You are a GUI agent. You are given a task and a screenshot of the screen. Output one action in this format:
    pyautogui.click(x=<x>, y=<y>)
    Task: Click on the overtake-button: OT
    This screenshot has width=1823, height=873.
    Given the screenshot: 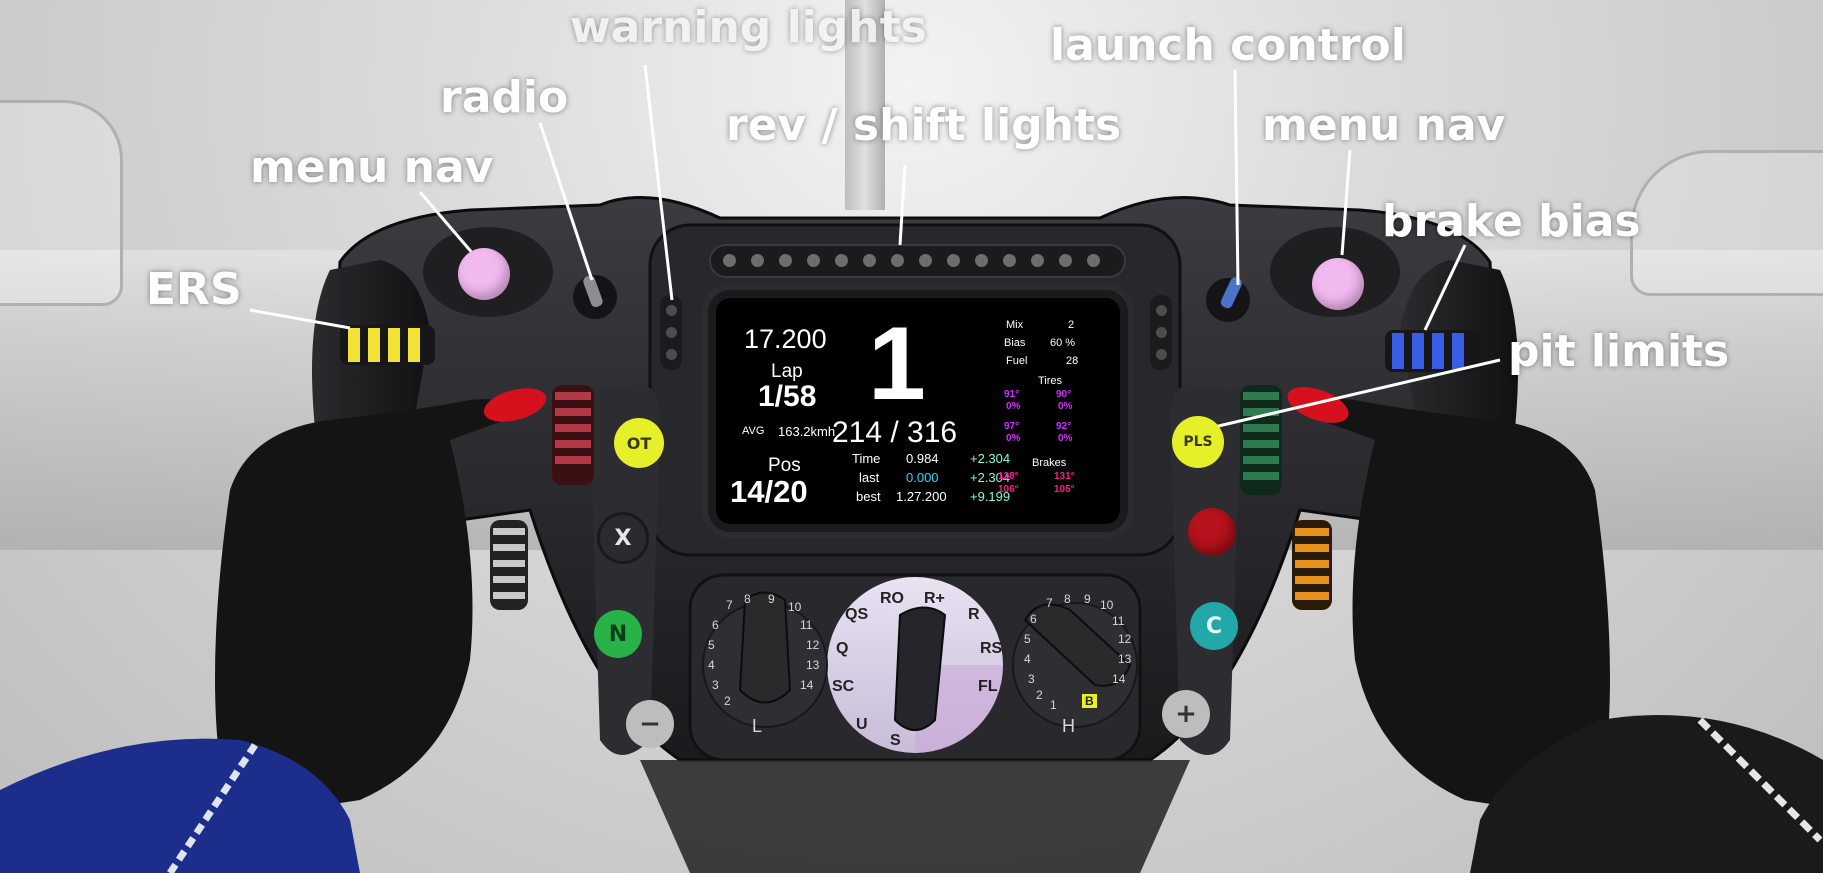 What is the action you would take?
    pyautogui.click(x=639, y=443)
    